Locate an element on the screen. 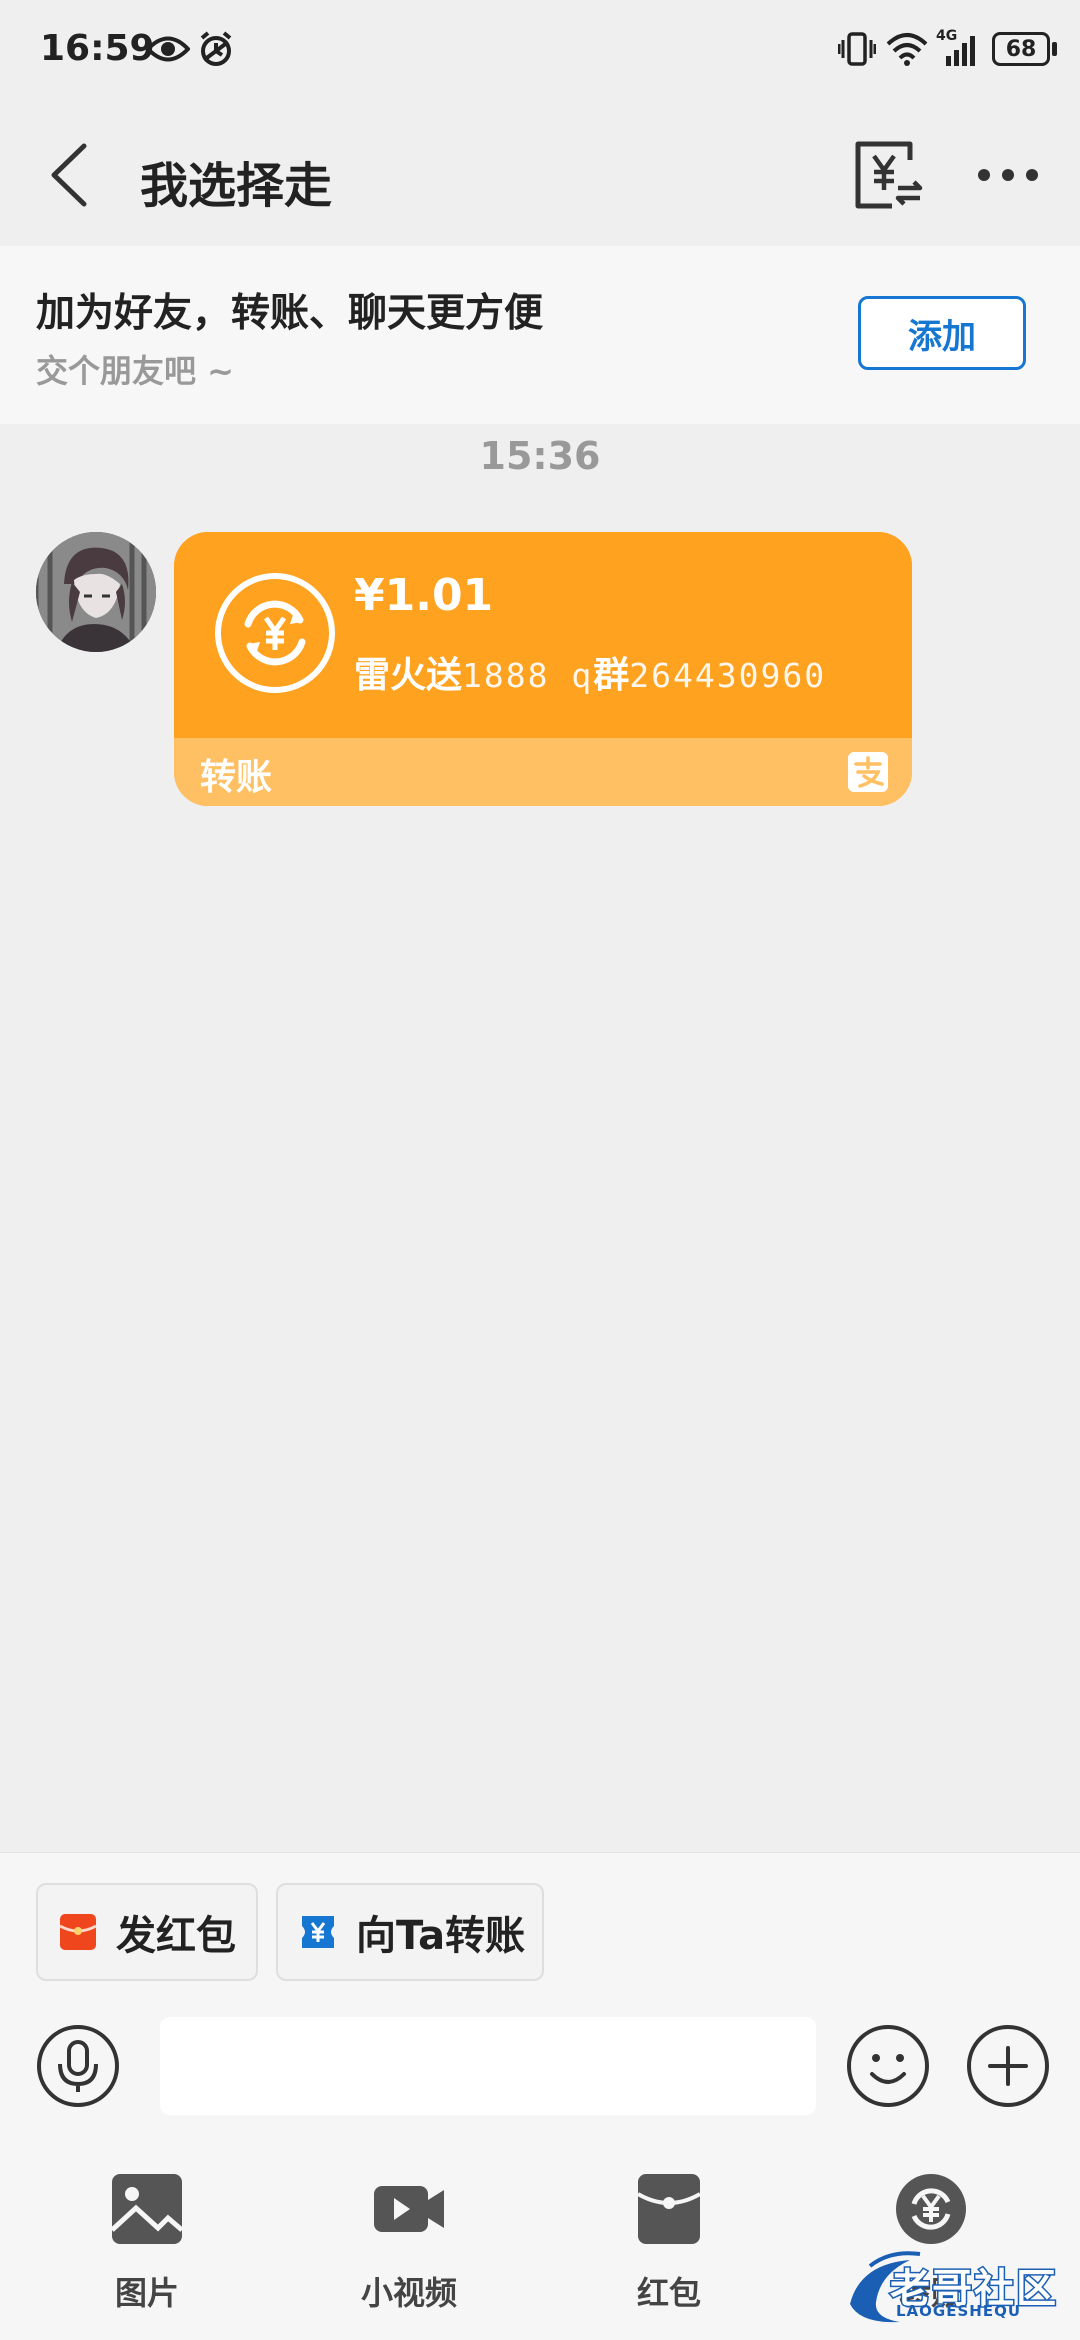 Image resolution: width=1080 pixels, height=2340 pixels. tool-photo-label: 图片 is located at coordinates (146, 2293).